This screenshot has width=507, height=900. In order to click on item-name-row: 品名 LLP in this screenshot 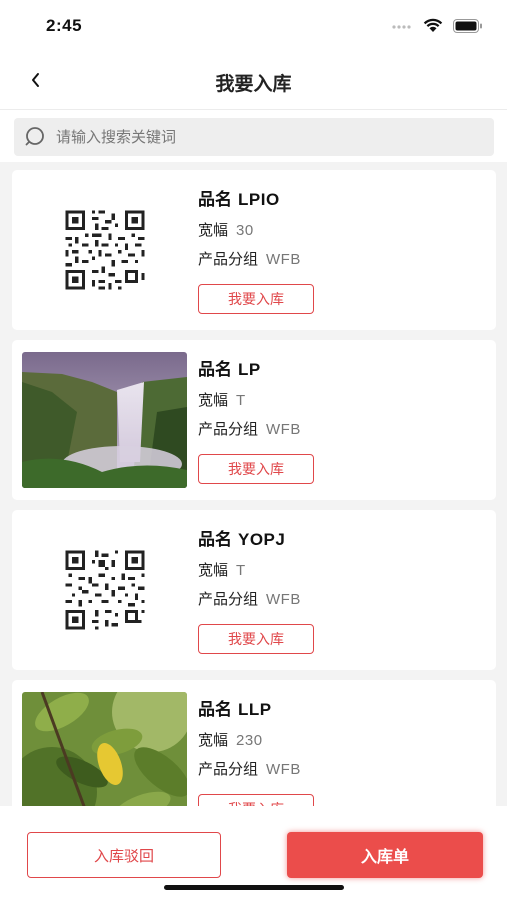, I will do `click(249, 710)`.